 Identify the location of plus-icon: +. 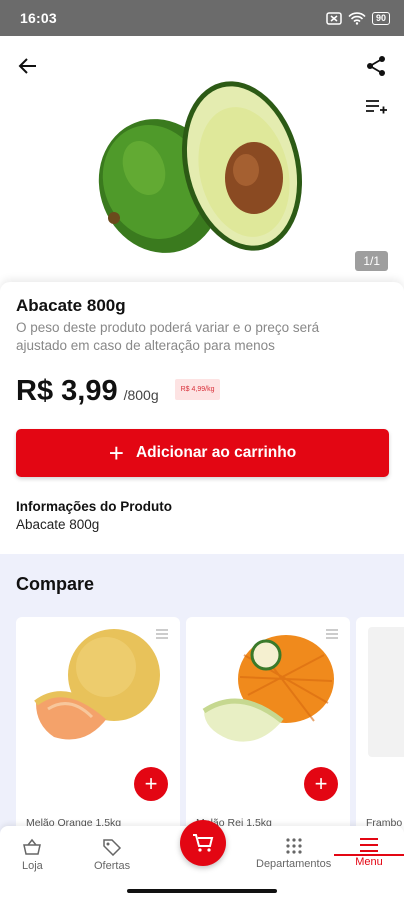
(116, 453).